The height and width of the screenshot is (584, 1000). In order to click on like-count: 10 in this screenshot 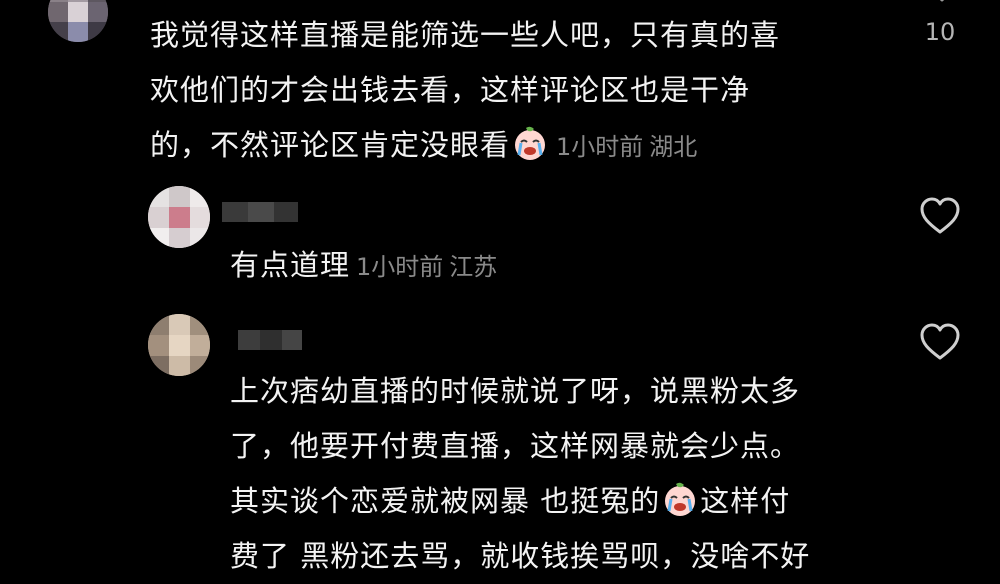, I will do `click(940, 32)`.